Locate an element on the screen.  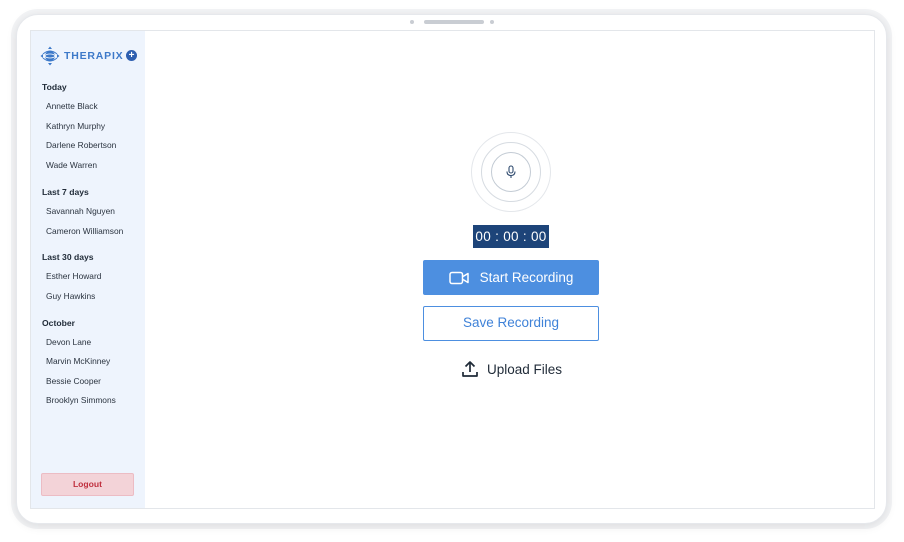
logout-button: Logout is located at coordinates (87, 484).